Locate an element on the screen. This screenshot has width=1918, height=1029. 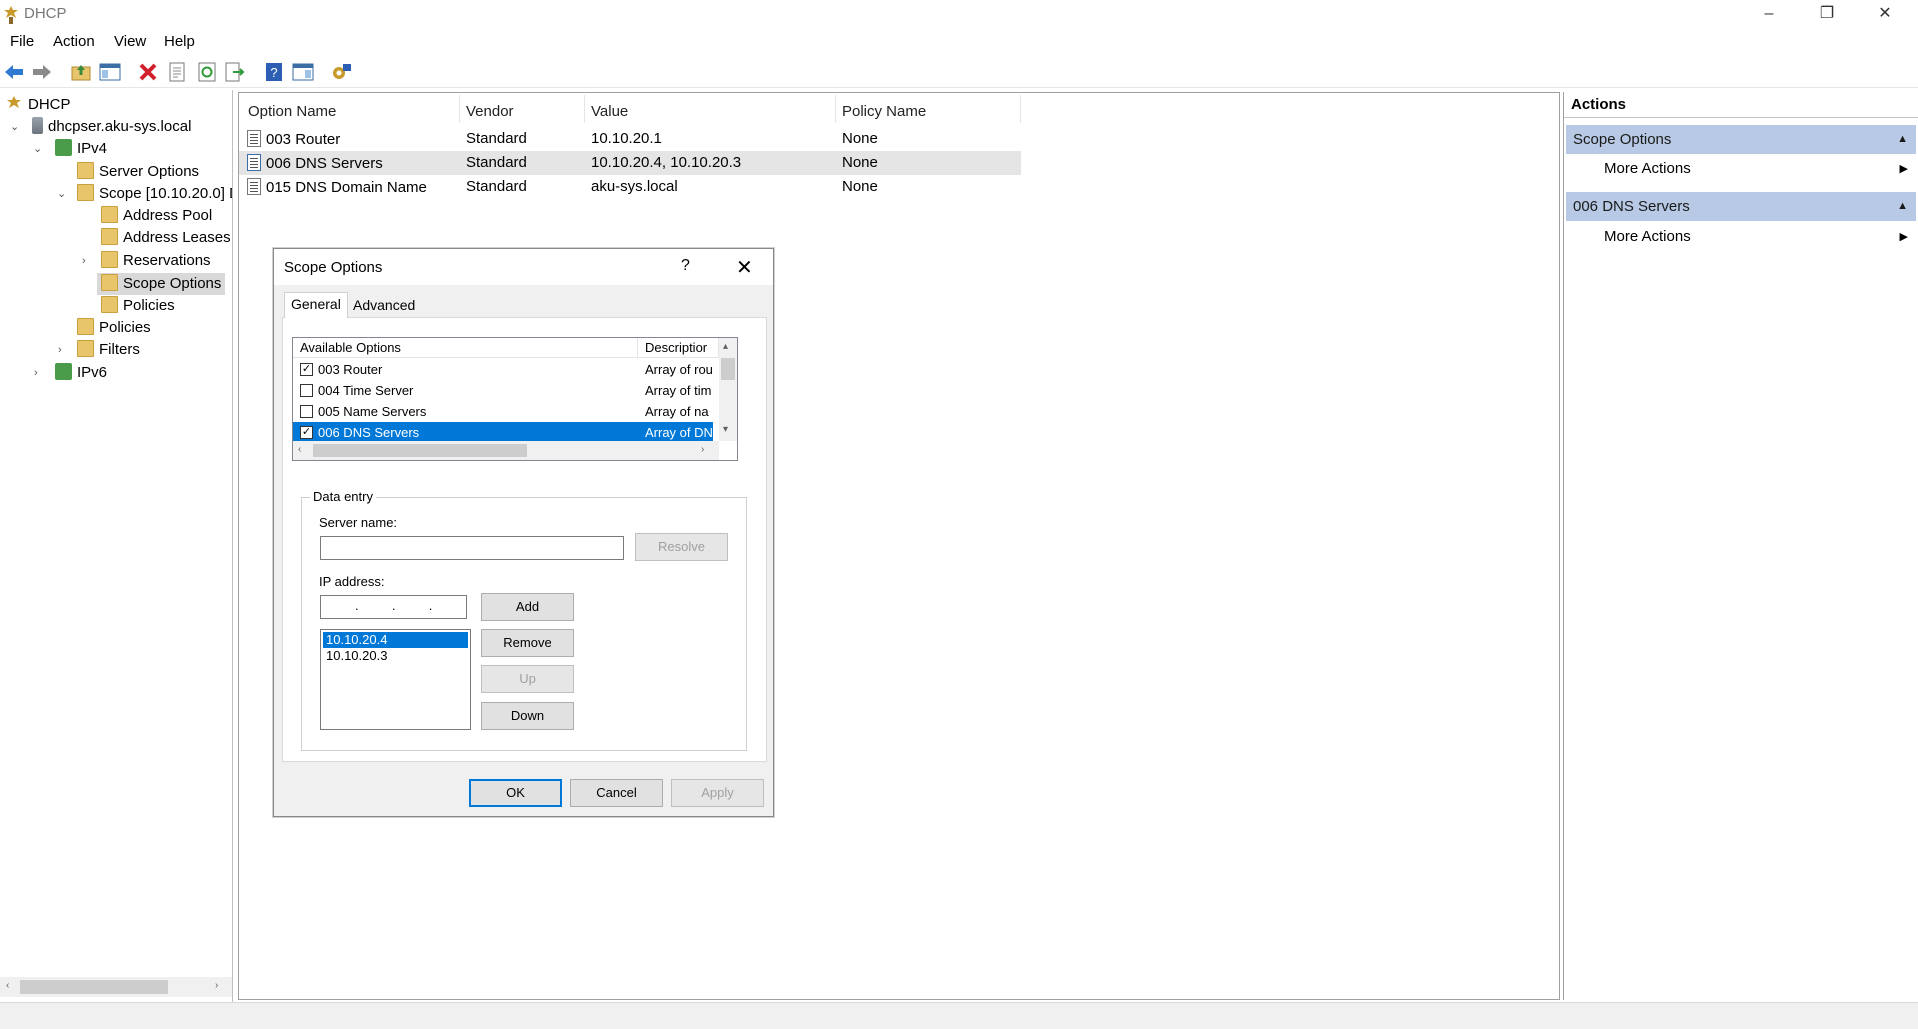
list-item: 10.10.20.4 is located at coordinates (395, 640).